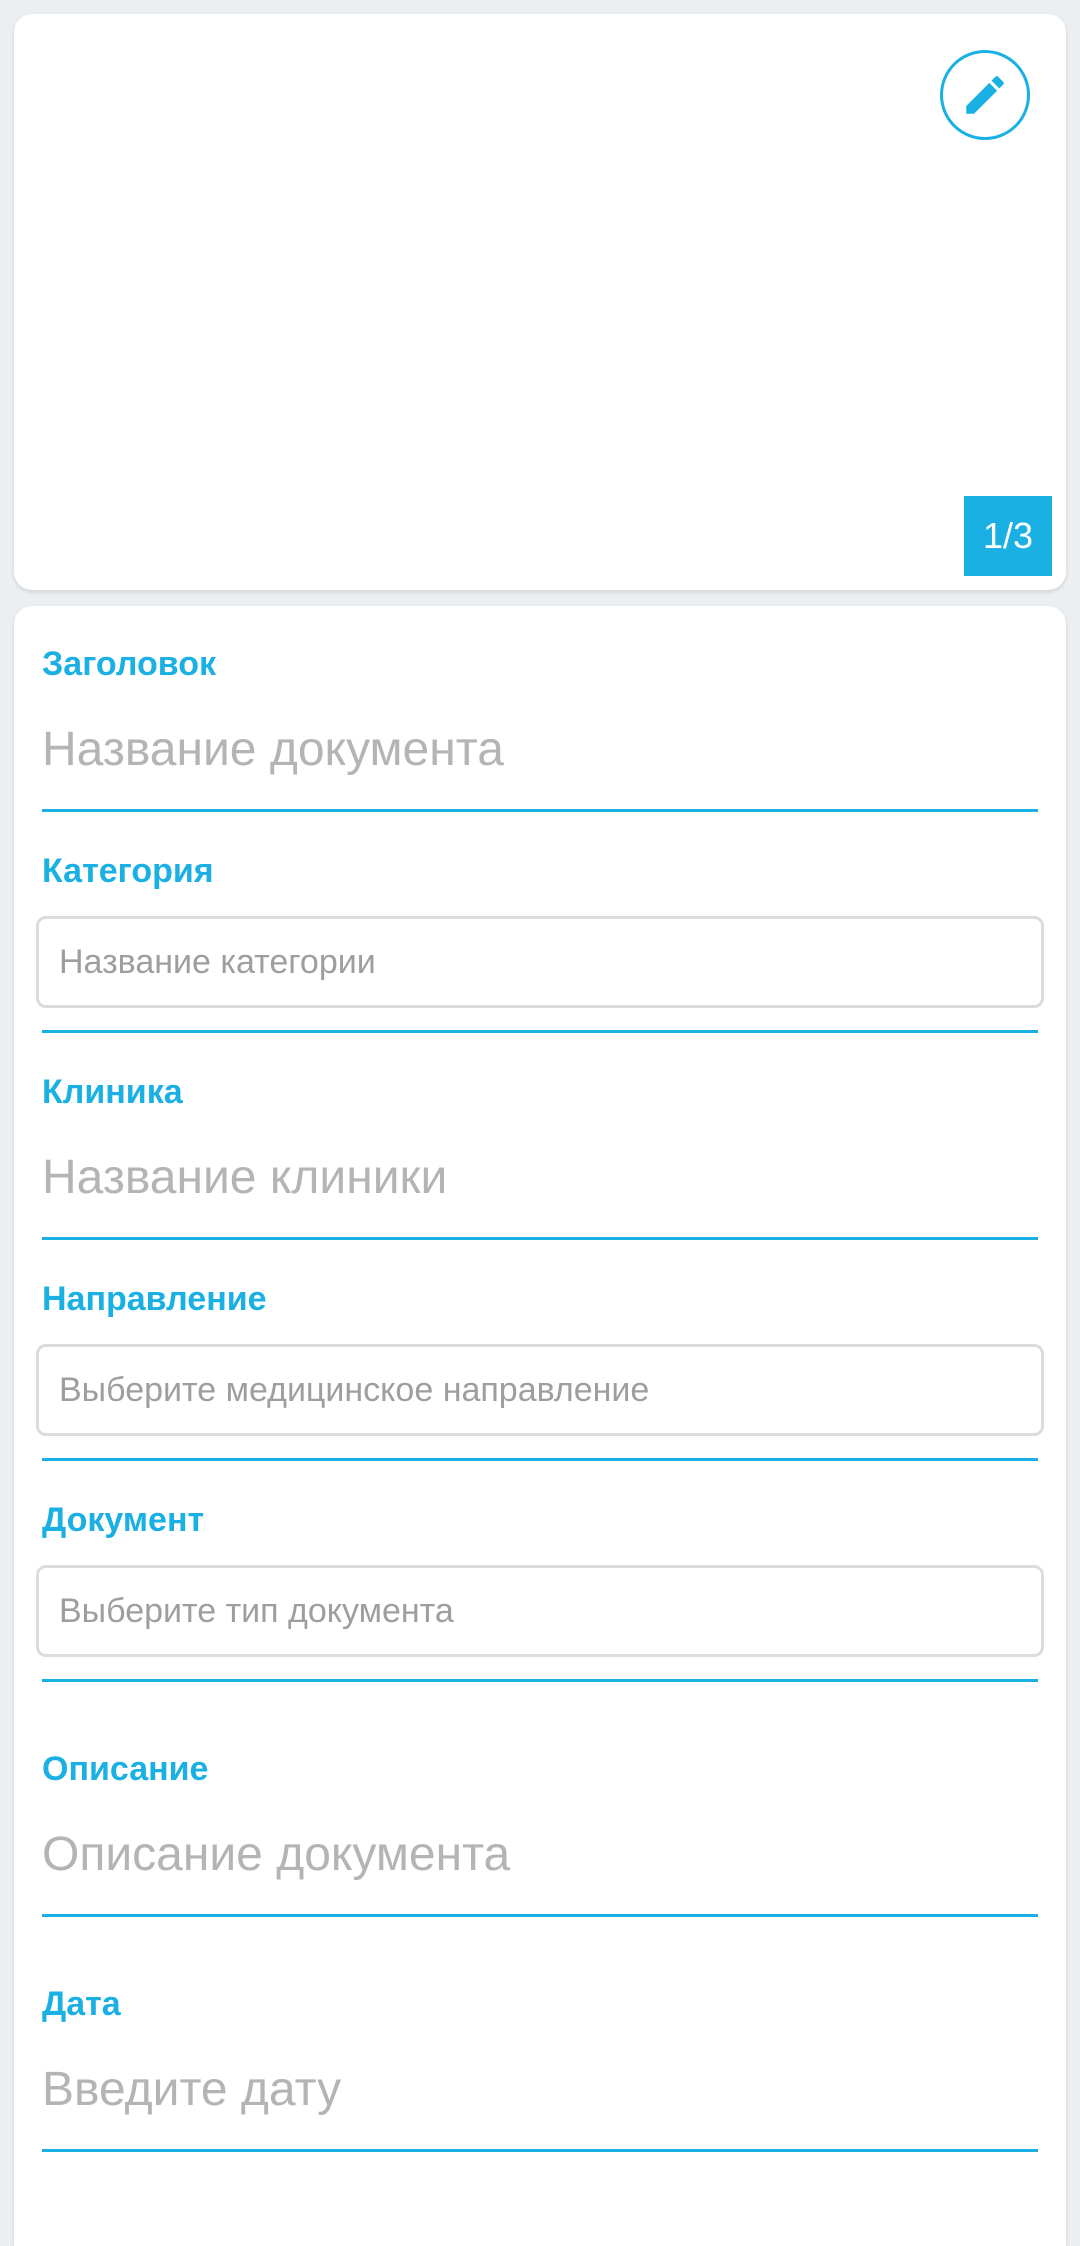 Image resolution: width=1080 pixels, height=2246 pixels. Describe the element at coordinates (539, 750) in the screenshot. I see `title-input: Название документа` at that location.